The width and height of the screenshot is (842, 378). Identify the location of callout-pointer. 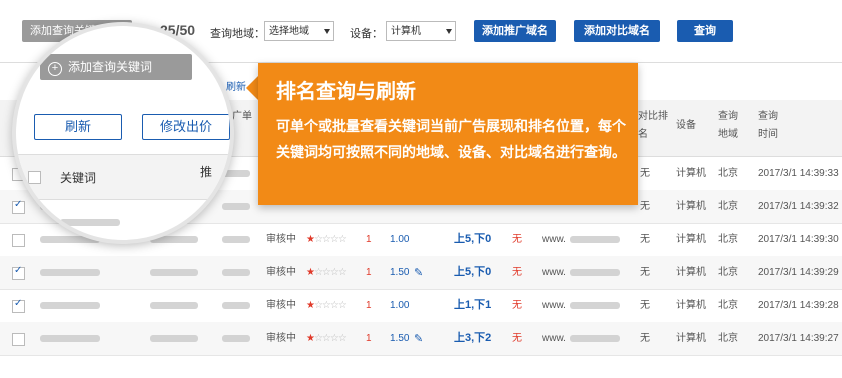
(252, 88).